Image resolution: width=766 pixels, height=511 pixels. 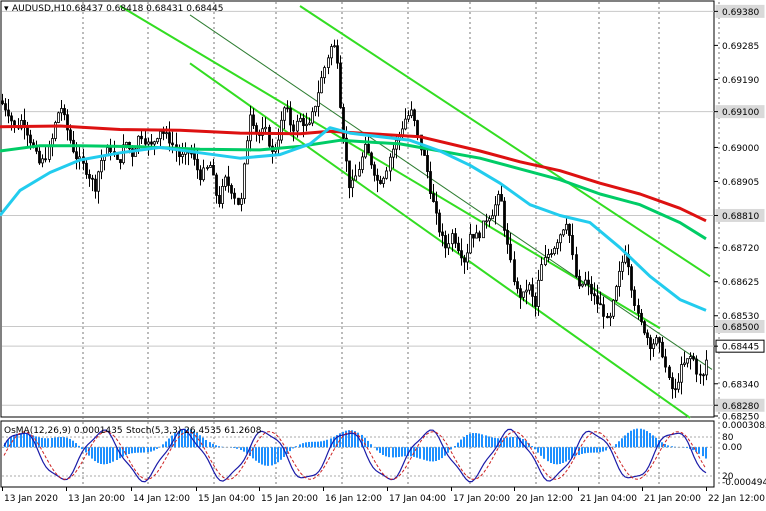 I want to click on time-tick-label: 13 Jan 2020, so click(x=31, y=499).